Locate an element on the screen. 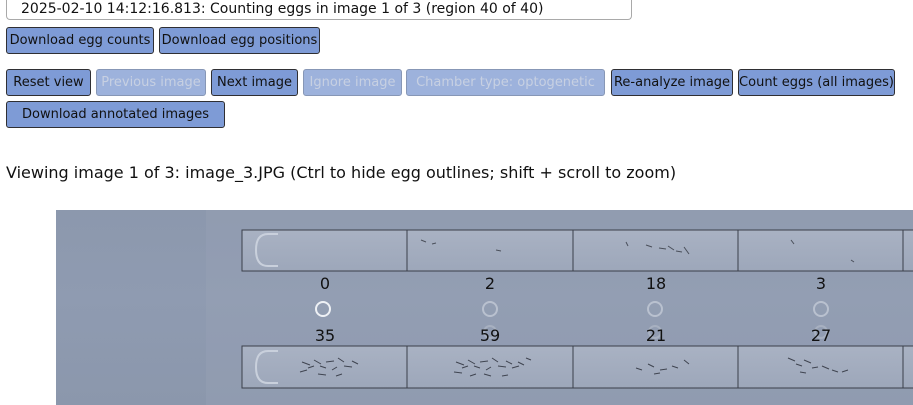  egg-count-top-4: 3 is located at coordinates (821, 283).